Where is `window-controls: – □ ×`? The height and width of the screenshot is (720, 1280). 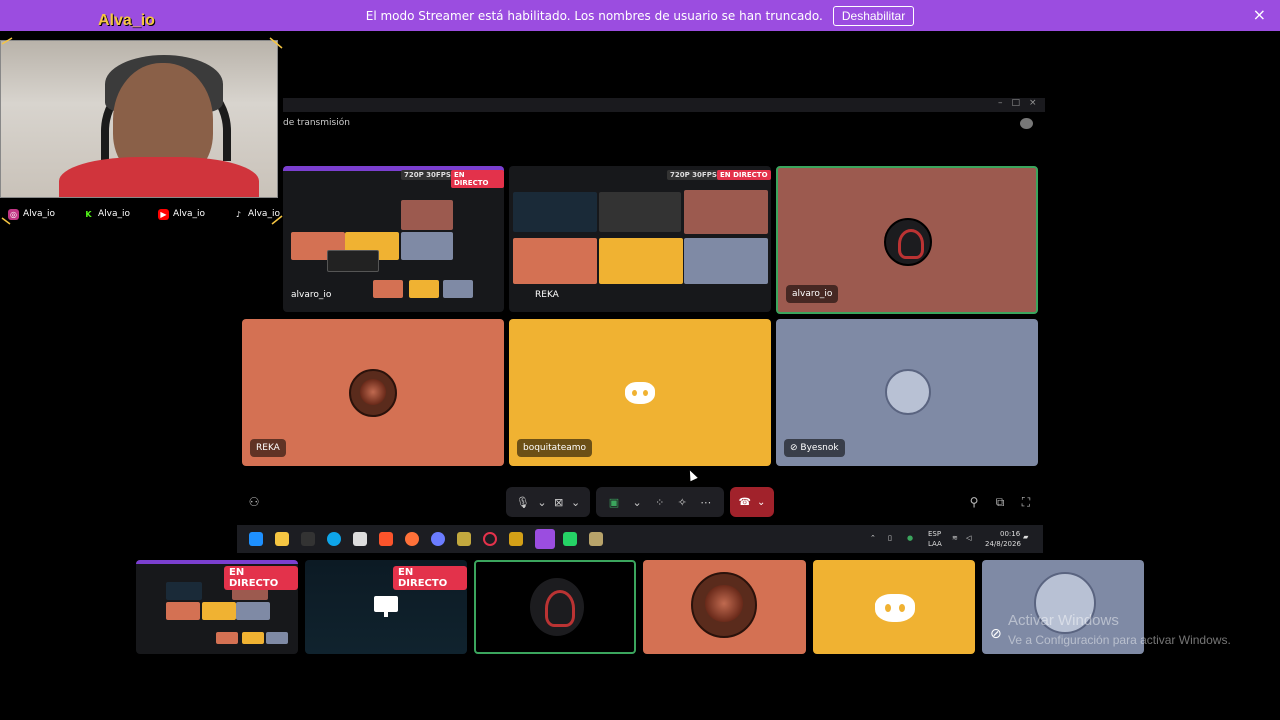 window-controls: – □ × is located at coordinates (1017, 103).